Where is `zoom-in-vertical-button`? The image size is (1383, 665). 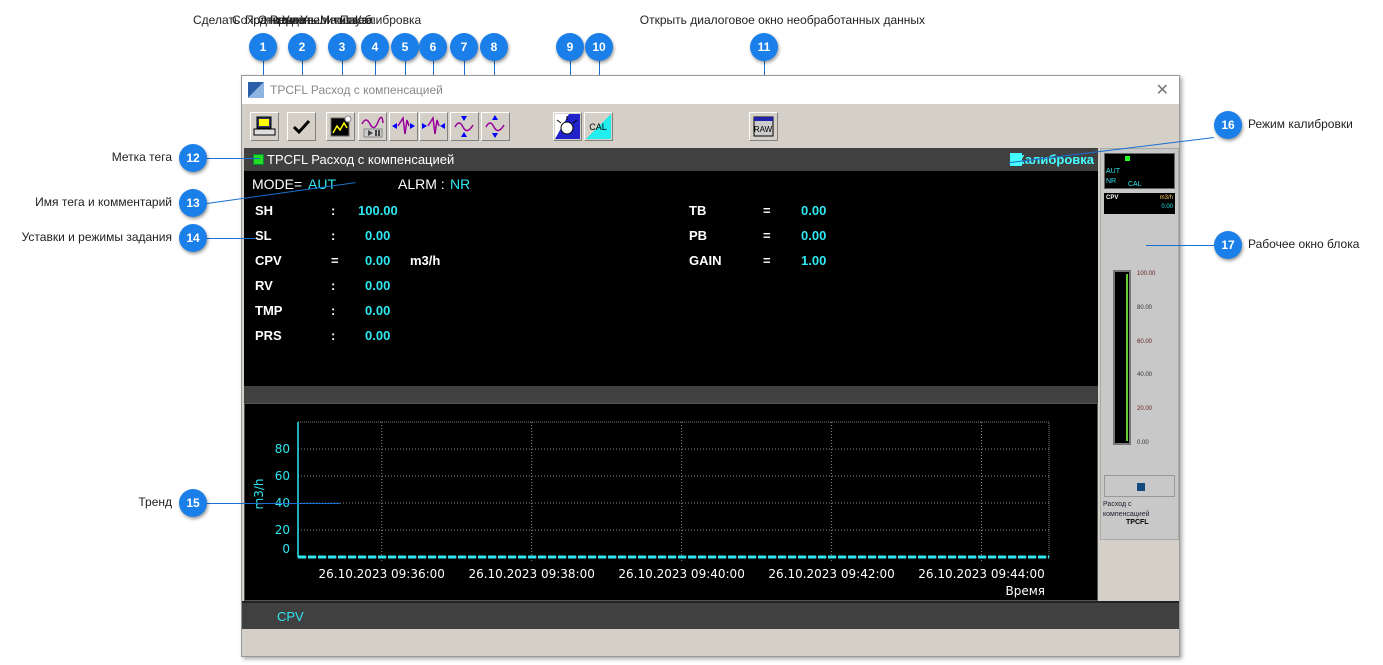
zoom-in-vertical-button is located at coordinates (464, 126).